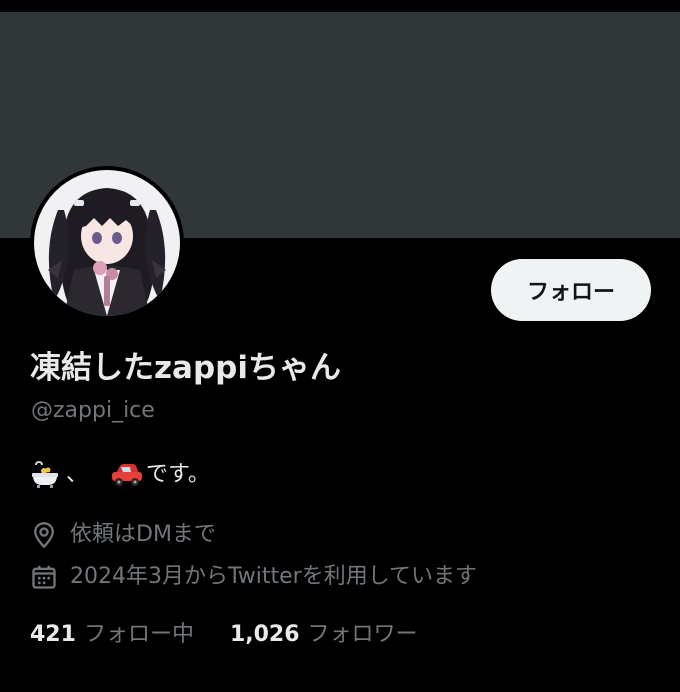 The height and width of the screenshot is (692, 680). Describe the element at coordinates (143, 534) in the screenshot. I see `location-text: 依頼はDMまで` at that location.